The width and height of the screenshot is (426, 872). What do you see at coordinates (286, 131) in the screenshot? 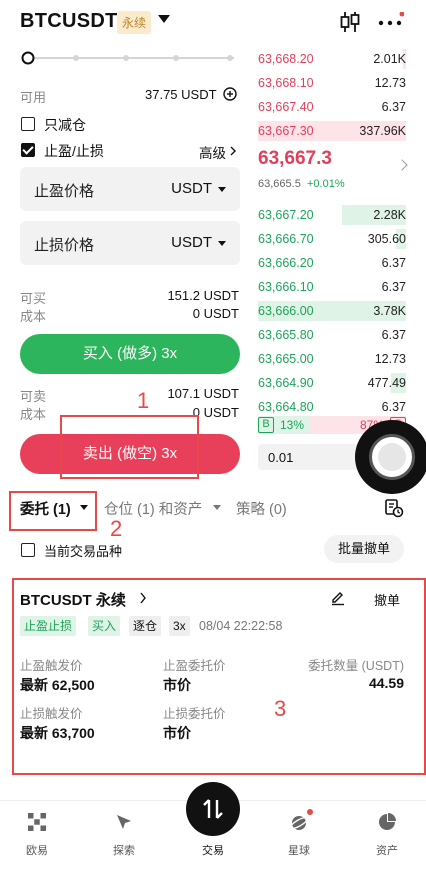
I see `price-cell: 63,667.30` at bounding box center [286, 131].